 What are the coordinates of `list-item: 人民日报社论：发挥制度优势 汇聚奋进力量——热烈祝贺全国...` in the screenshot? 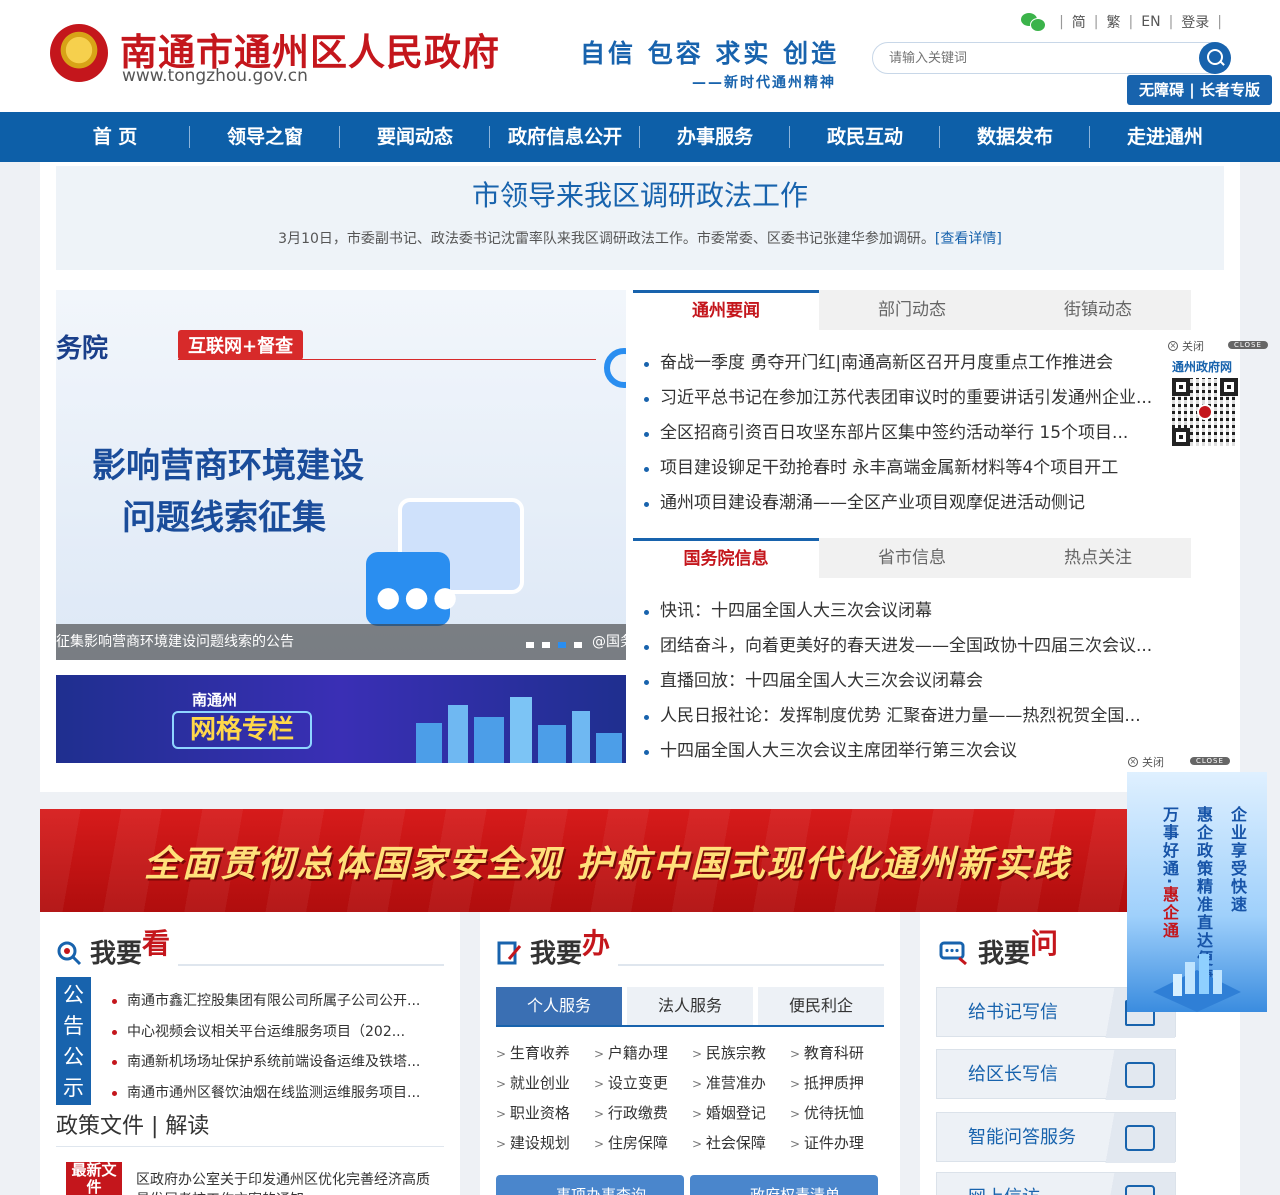 It's located at (910, 716).